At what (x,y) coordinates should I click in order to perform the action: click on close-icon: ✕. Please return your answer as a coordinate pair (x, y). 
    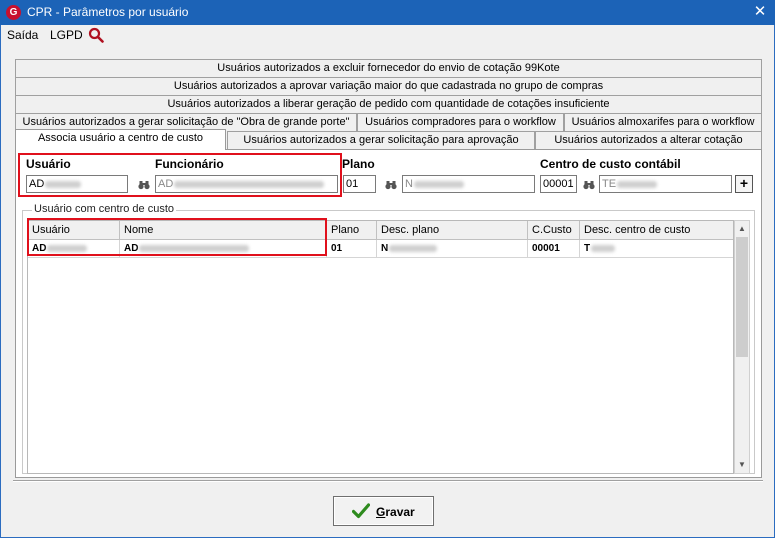
    Looking at the image, I should click on (760, 12).